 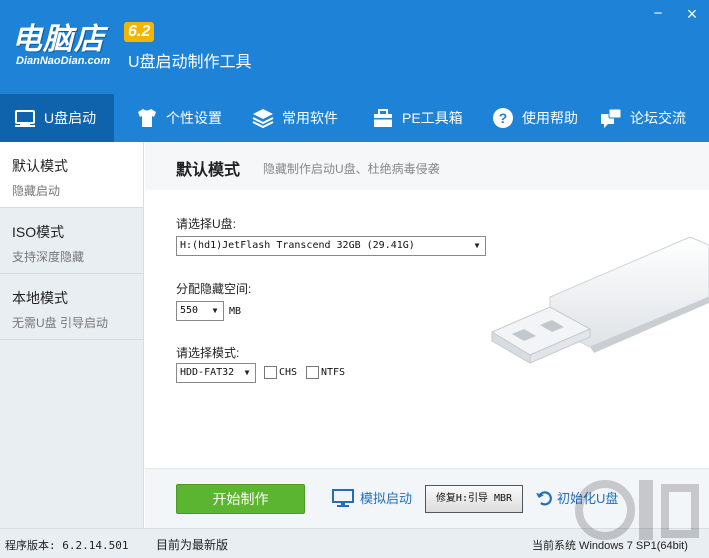 What do you see at coordinates (40, 298) in the screenshot?
I see `sidebar-item-title: 本地模式` at bounding box center [40, 298].